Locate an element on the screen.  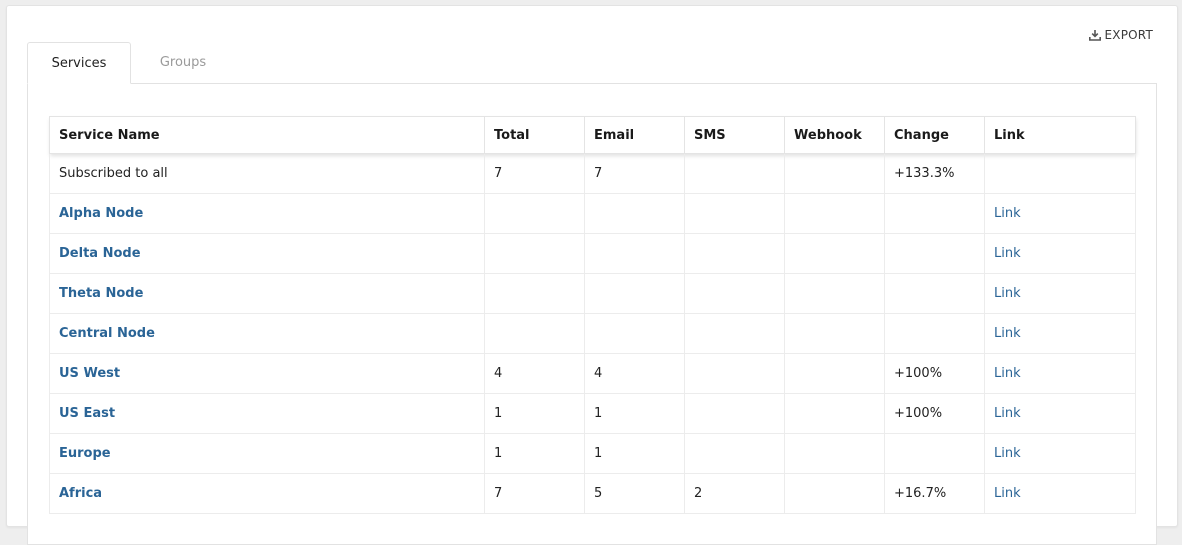
tab-groups: Groups is located at coordinates (183, 62).